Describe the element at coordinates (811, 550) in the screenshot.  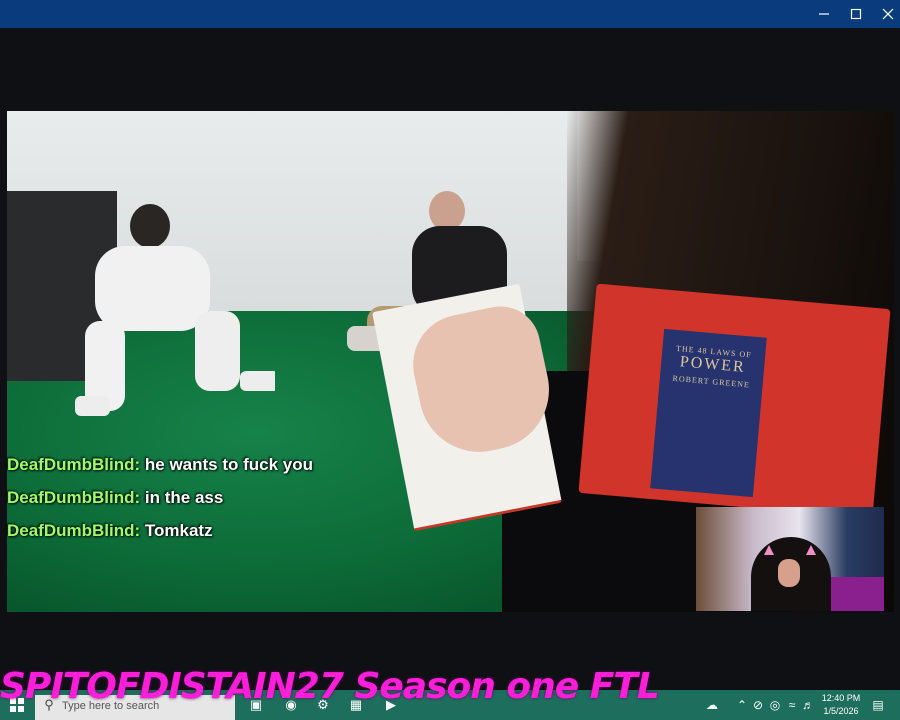
I see `cat-ear-right` at that location.